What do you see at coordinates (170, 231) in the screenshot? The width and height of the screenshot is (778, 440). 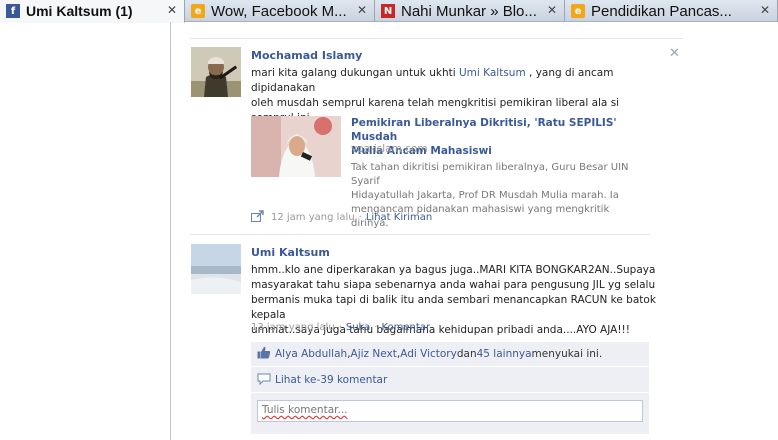 I see `left-column-border` at bounding box center [170, 231].